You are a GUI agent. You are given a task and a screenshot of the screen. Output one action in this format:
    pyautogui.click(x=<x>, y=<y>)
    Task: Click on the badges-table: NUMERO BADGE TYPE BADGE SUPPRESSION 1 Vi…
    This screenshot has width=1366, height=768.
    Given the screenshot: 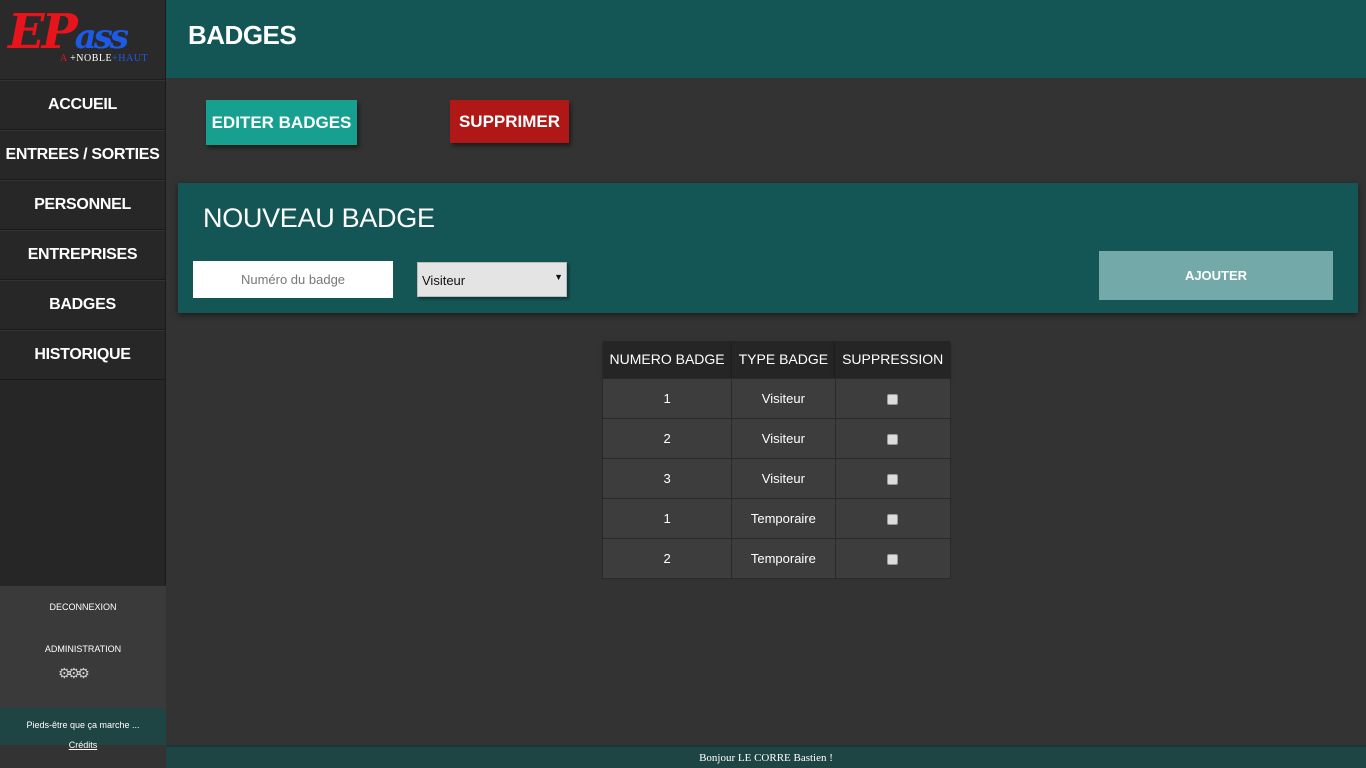 What is the action you would take?
    pyautogui.click(x=776, y=460)
    